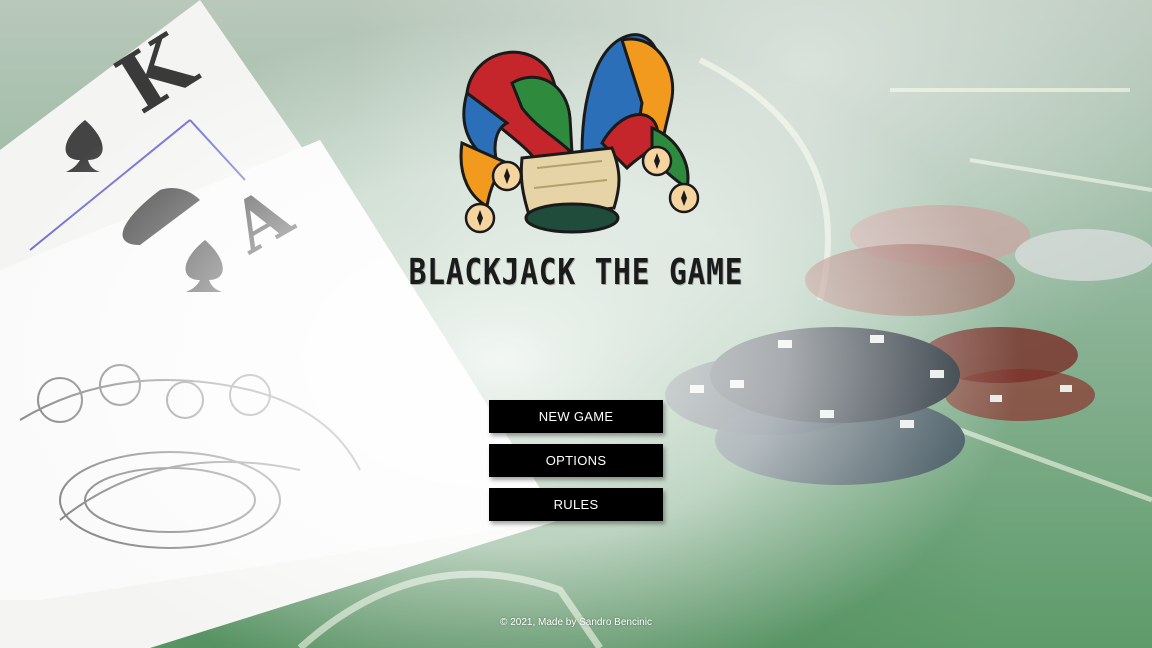 The image size is (1152, 648). Describe the element at coordinates (576, 272) in the screenshot. I see `game-title: BLACKJACK THE GAME` at that location.